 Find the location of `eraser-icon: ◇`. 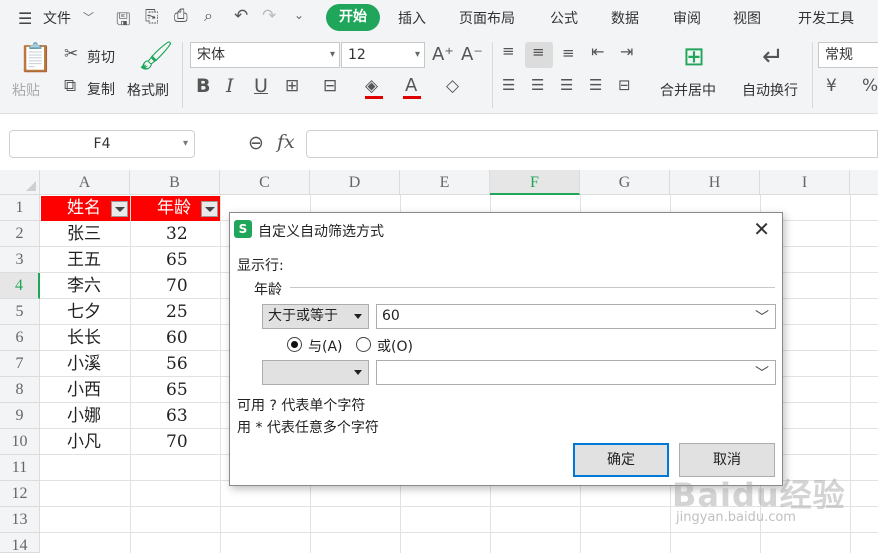

eraser-icon: ◇ is located at coordinates (452, 86).